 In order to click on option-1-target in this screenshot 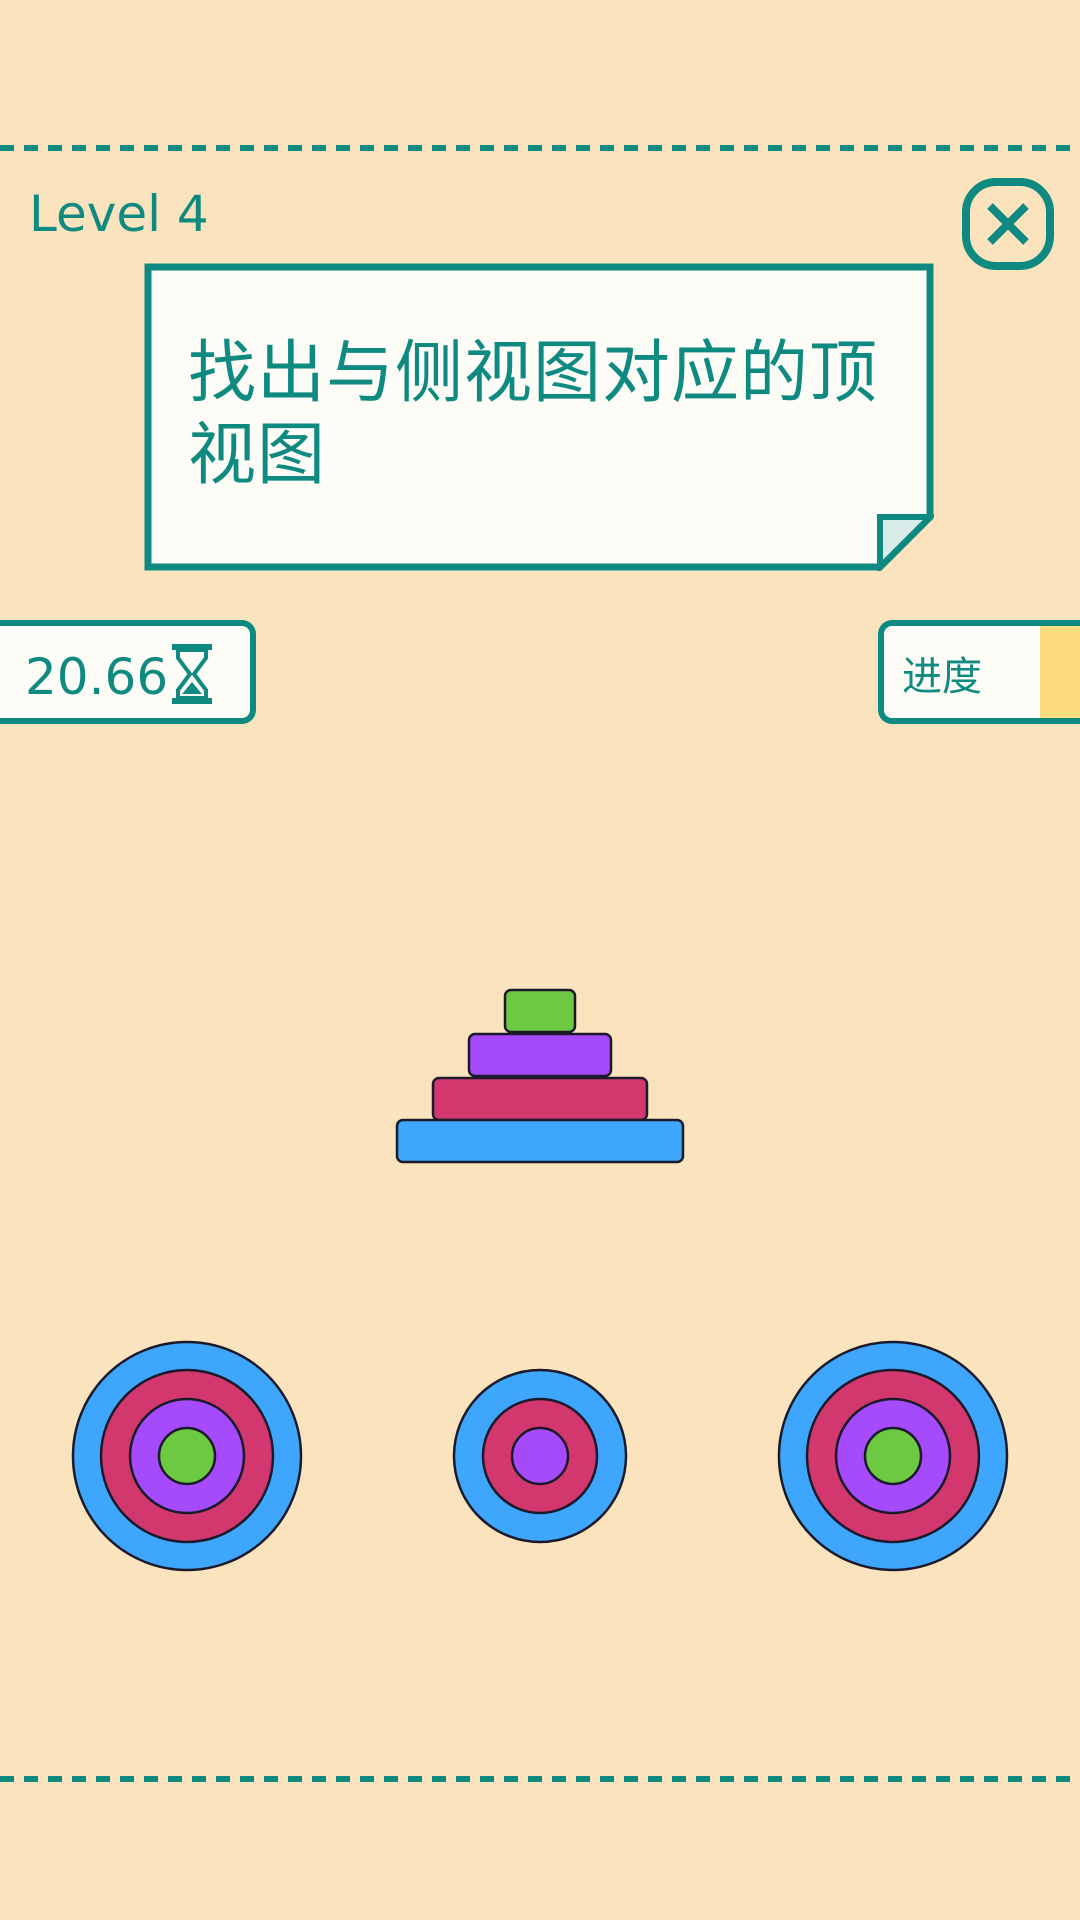, I will do `click(187, 1456)`.